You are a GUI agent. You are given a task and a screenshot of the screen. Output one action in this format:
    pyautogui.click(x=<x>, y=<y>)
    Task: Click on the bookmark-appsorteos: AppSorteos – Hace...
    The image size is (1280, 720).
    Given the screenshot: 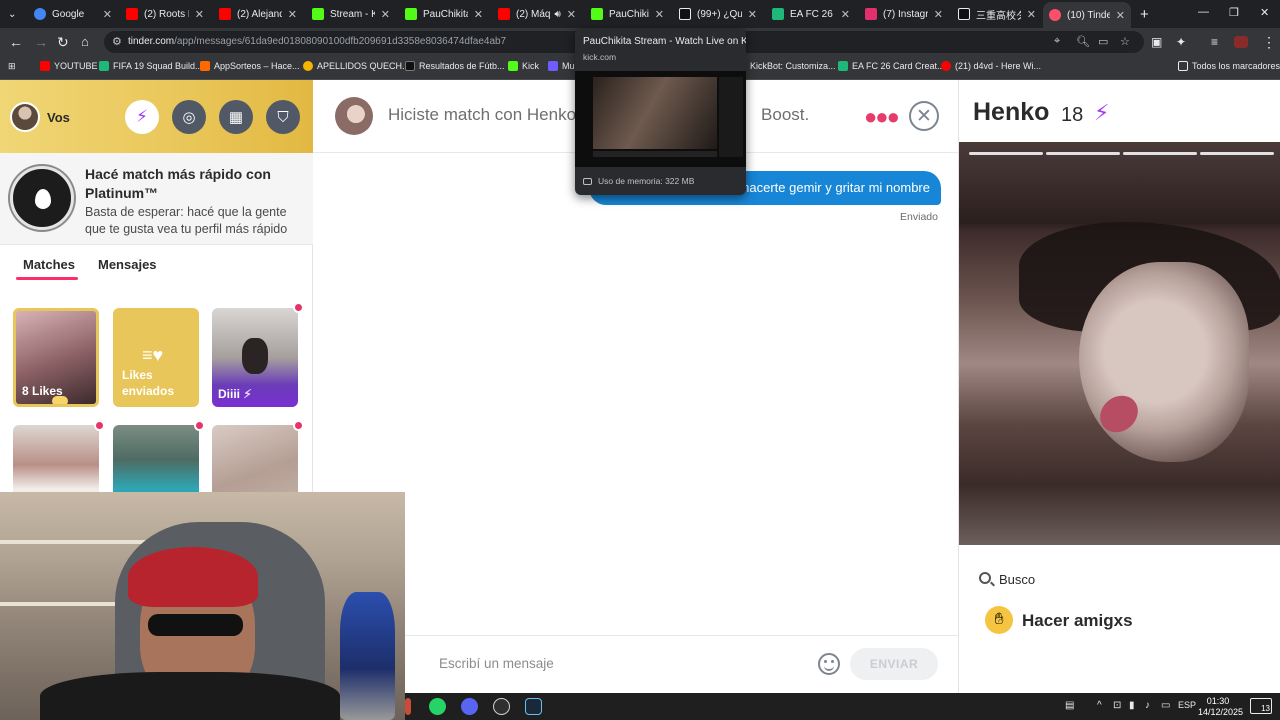 What is the action you would take?
    pyautogui.click(x=250, y=66)
    